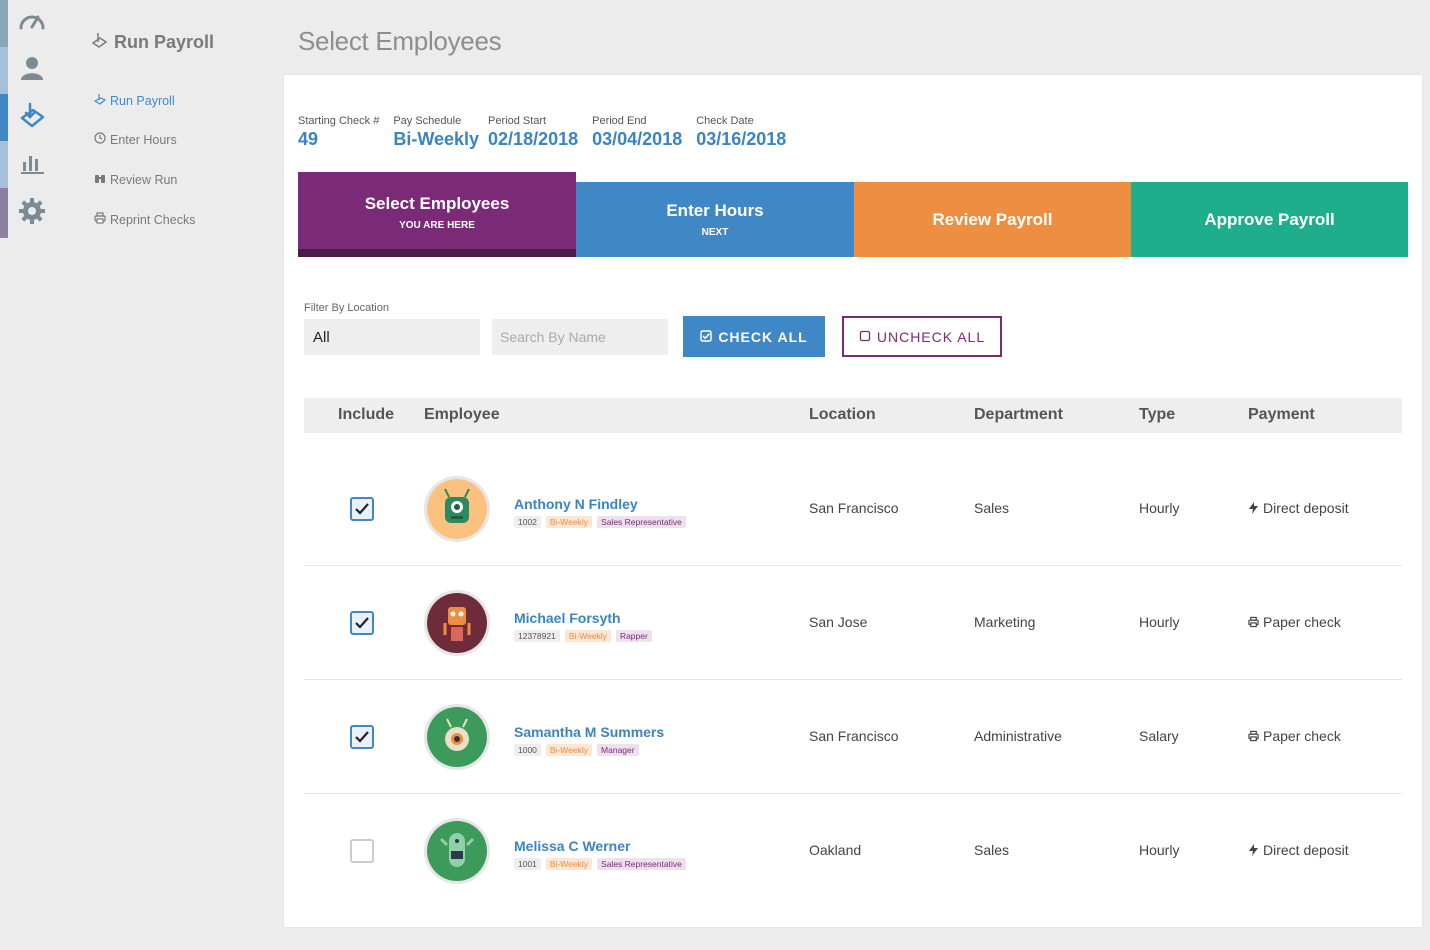 The height and width of the screenshot is (950, 1430). I want to click on header-department: Department, so click(1018, 415).